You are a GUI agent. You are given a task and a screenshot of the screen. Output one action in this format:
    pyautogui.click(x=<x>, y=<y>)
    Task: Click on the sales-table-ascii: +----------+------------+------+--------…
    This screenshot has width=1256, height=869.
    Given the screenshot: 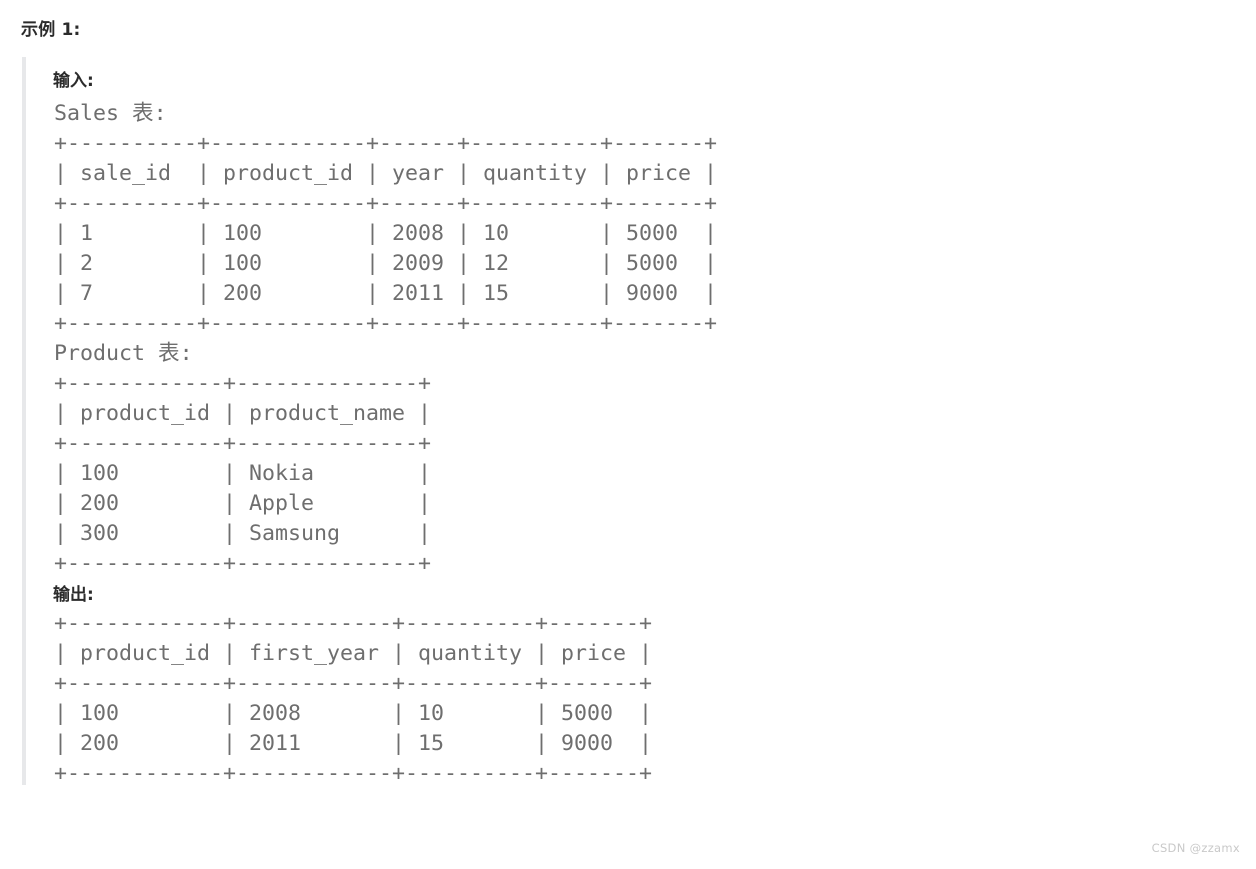 What is the action you would take?
    pyautogui.click(x=386, y=233)
    